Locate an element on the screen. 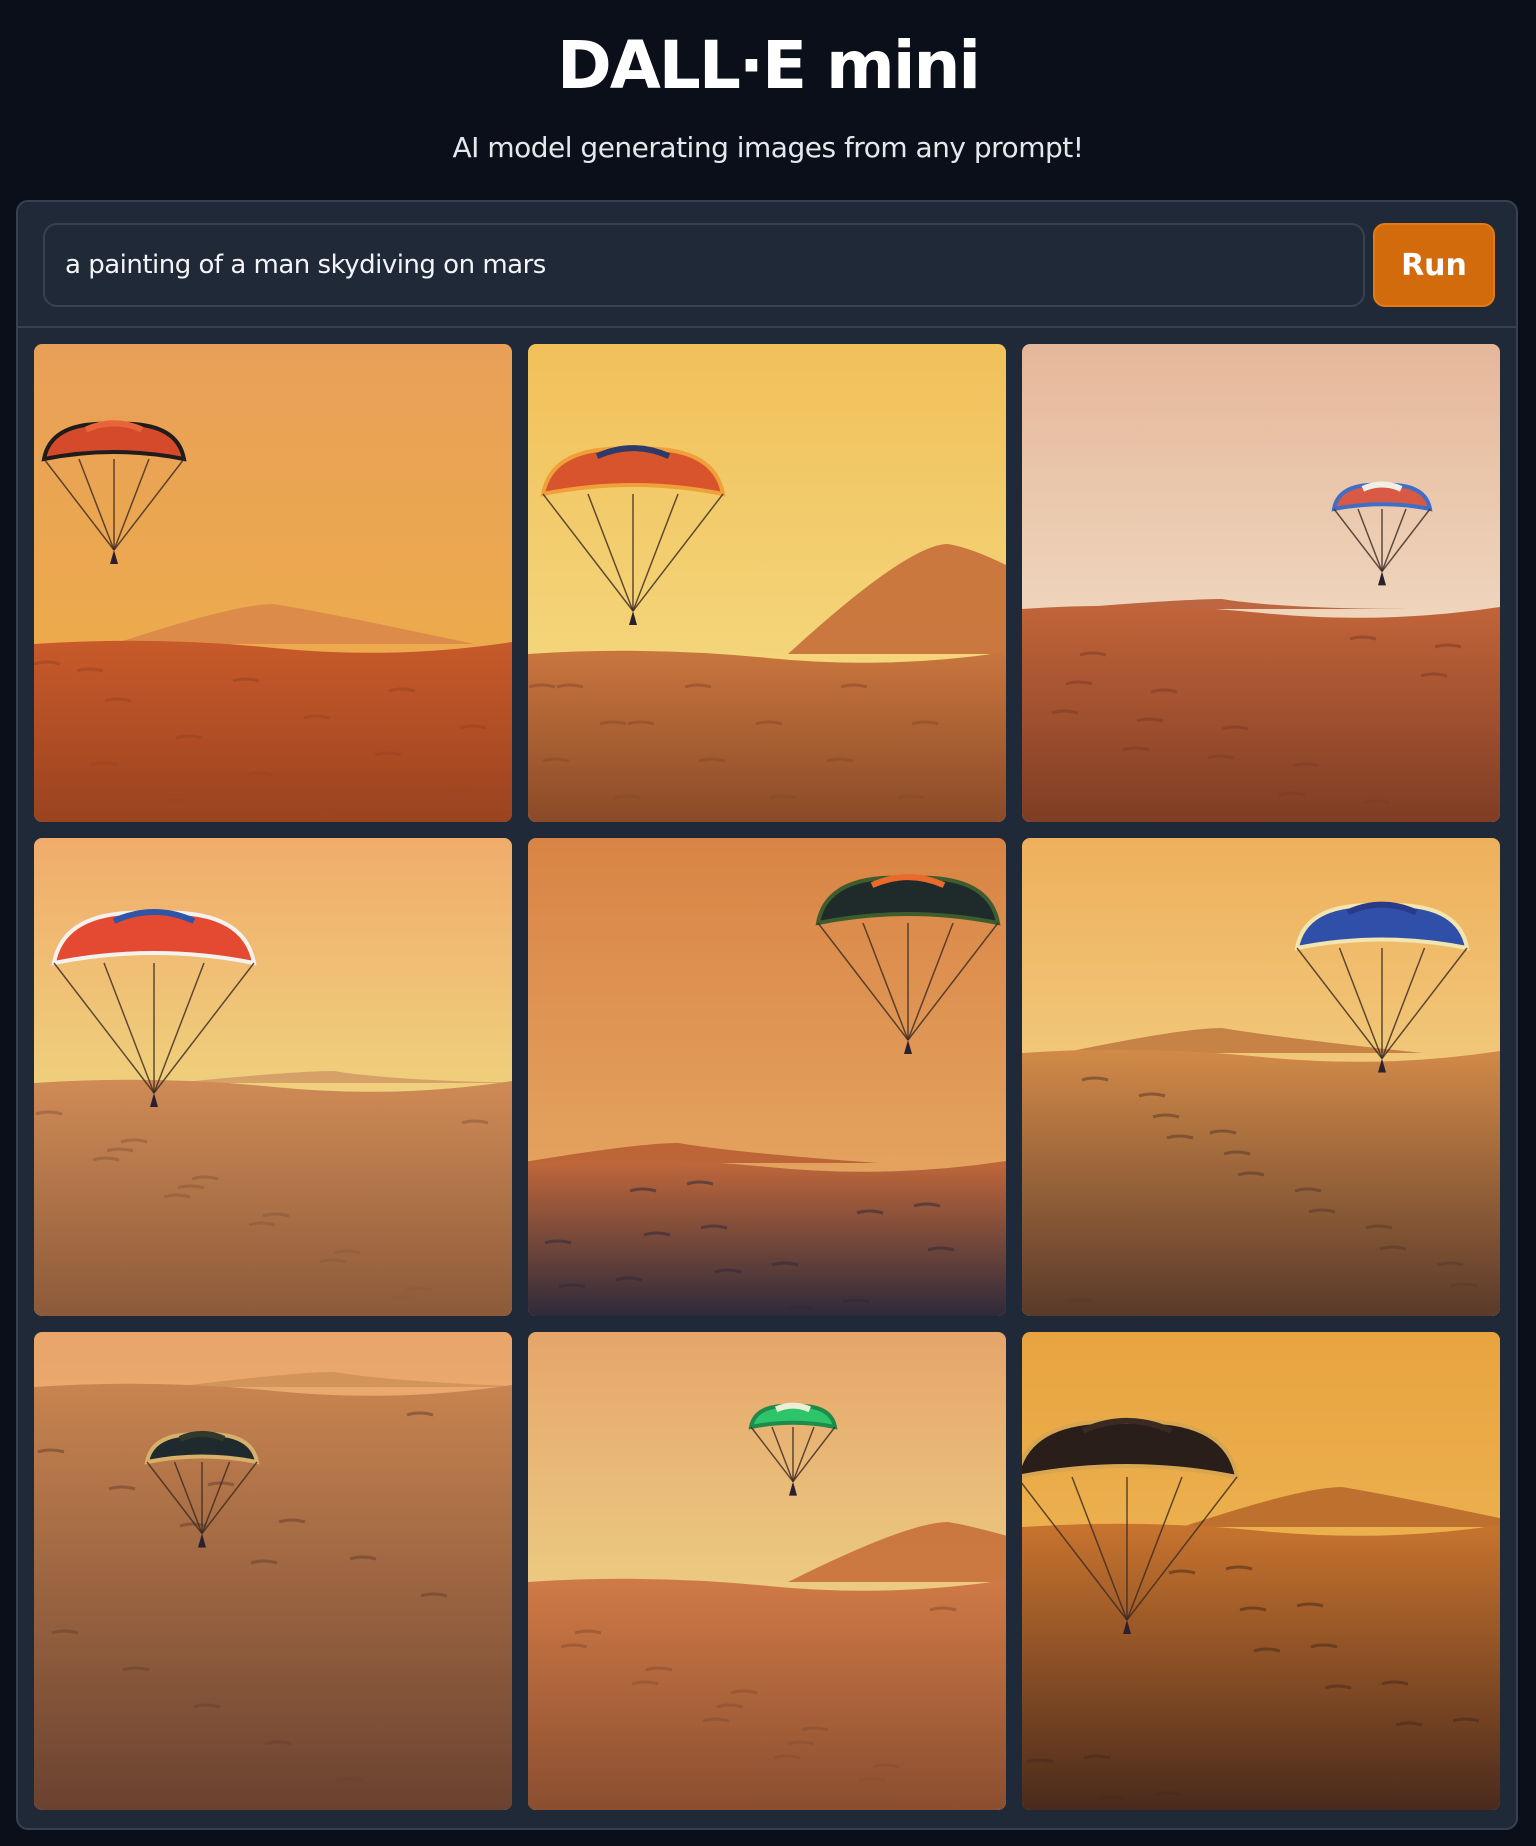  prompt-input is located at coordinates (704, 265).